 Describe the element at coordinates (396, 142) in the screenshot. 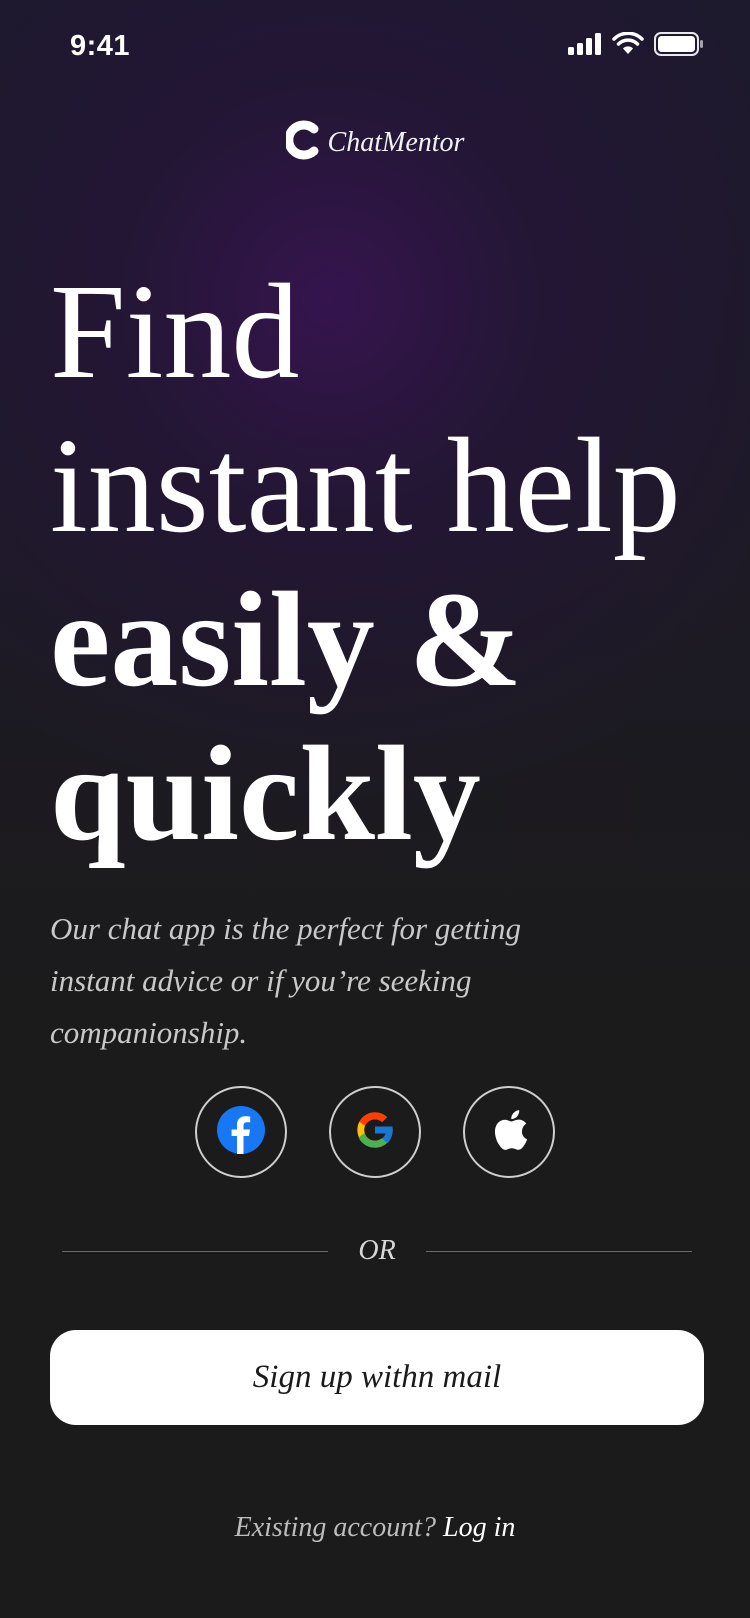

I see `brand-name: ChatMentor` at that location.